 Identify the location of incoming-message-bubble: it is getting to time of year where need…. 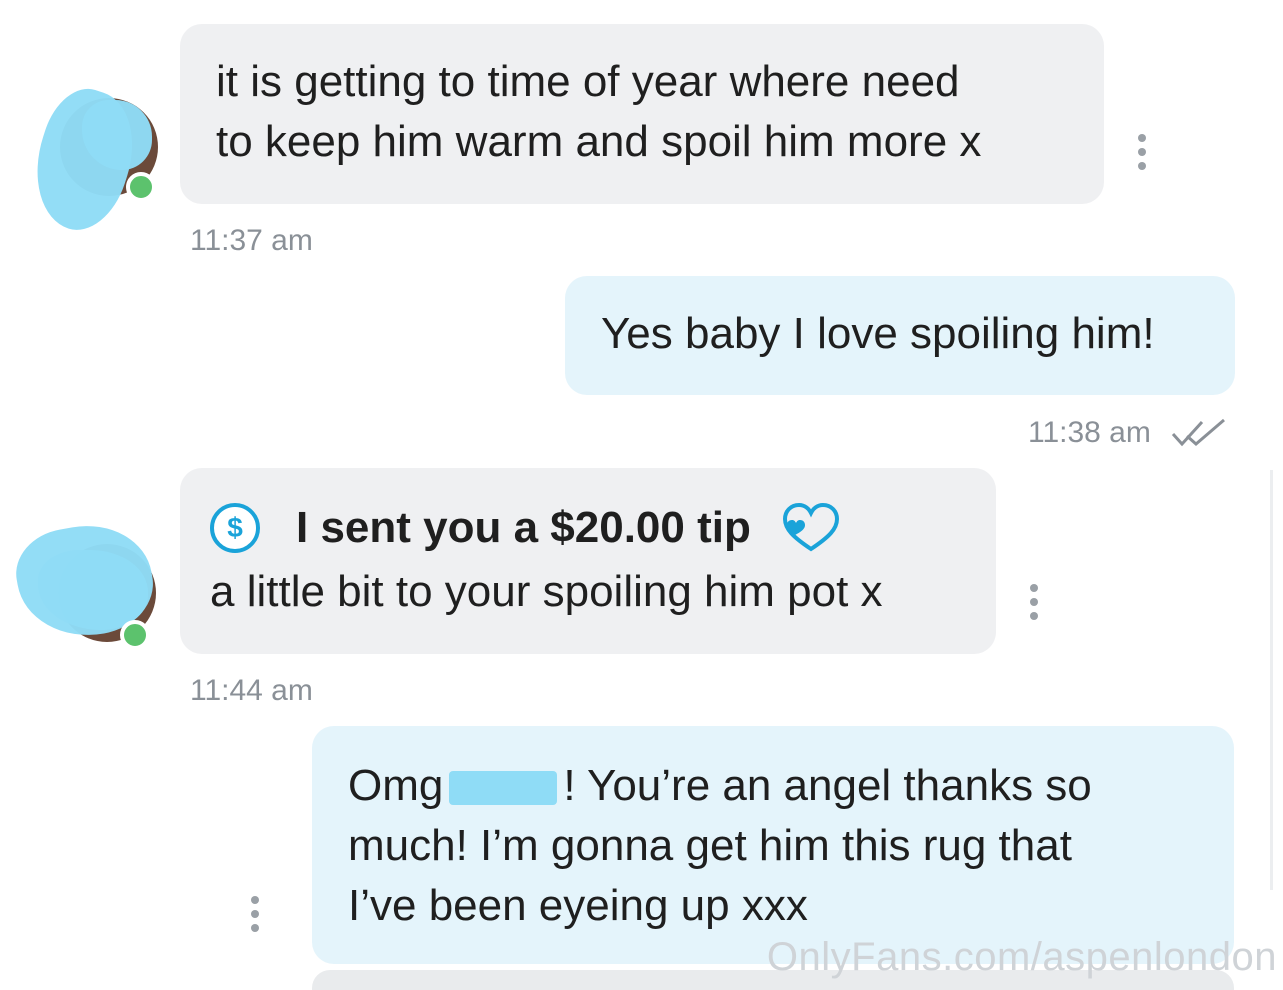
(642, 114).